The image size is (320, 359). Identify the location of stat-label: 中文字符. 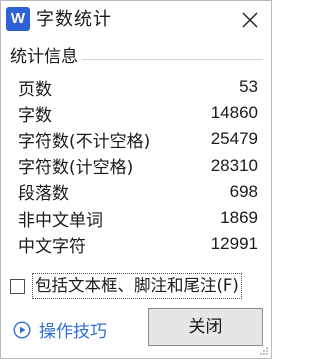
(52, 246).